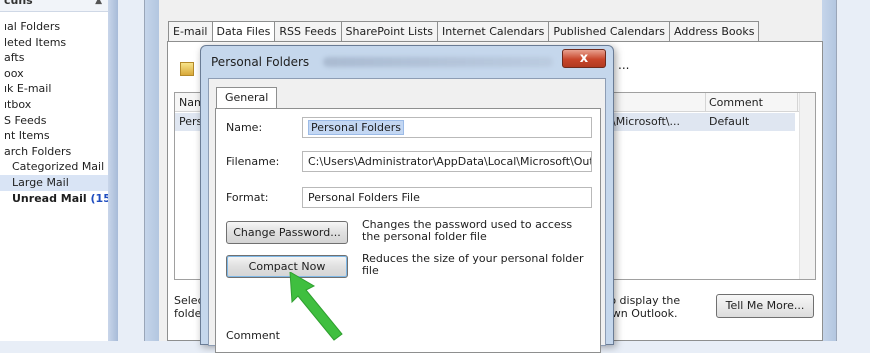 This screenshot has width=870, height=353. I want to click on column-header-comment: Comment, so click(736, 102).